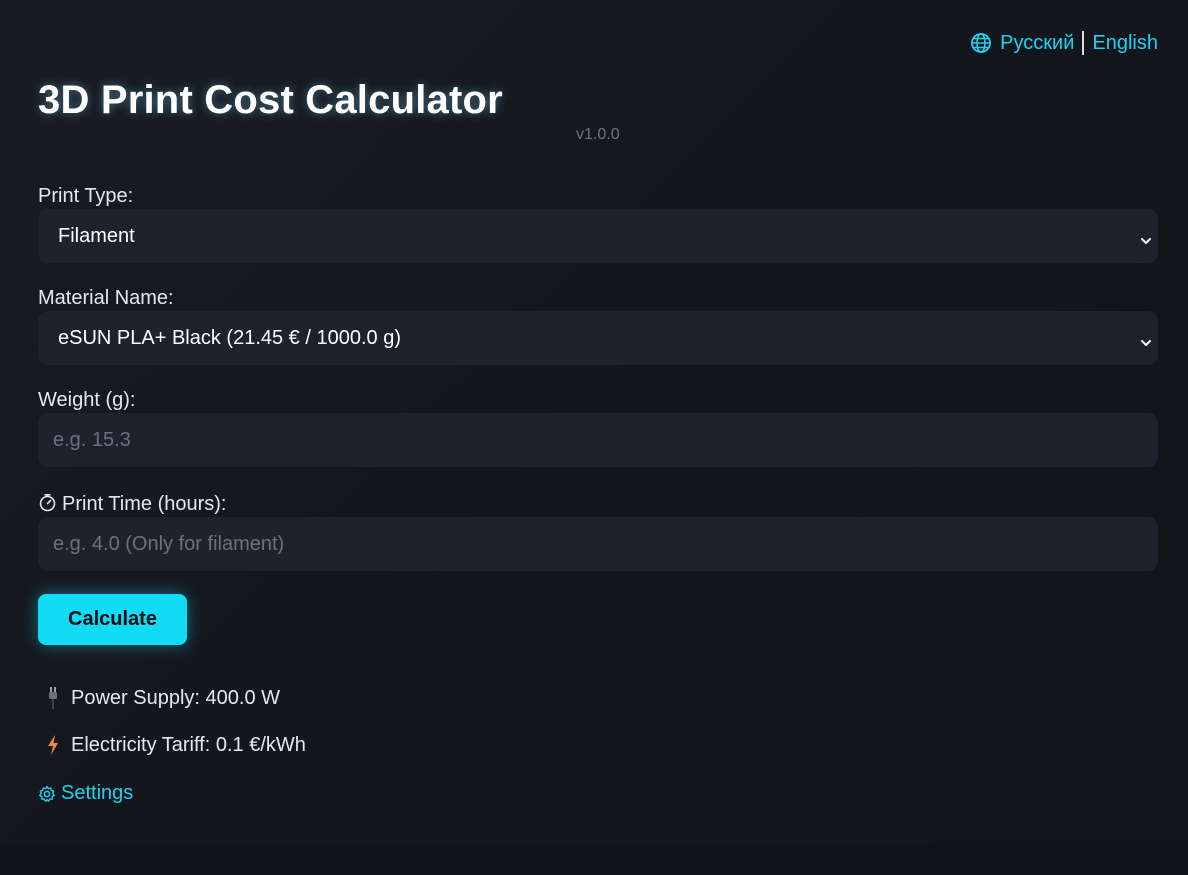  What do you see at coordinates (86, 196) in the screenshot?
I see `print-type-label: Print Type:` at bounding box center [86, 196].